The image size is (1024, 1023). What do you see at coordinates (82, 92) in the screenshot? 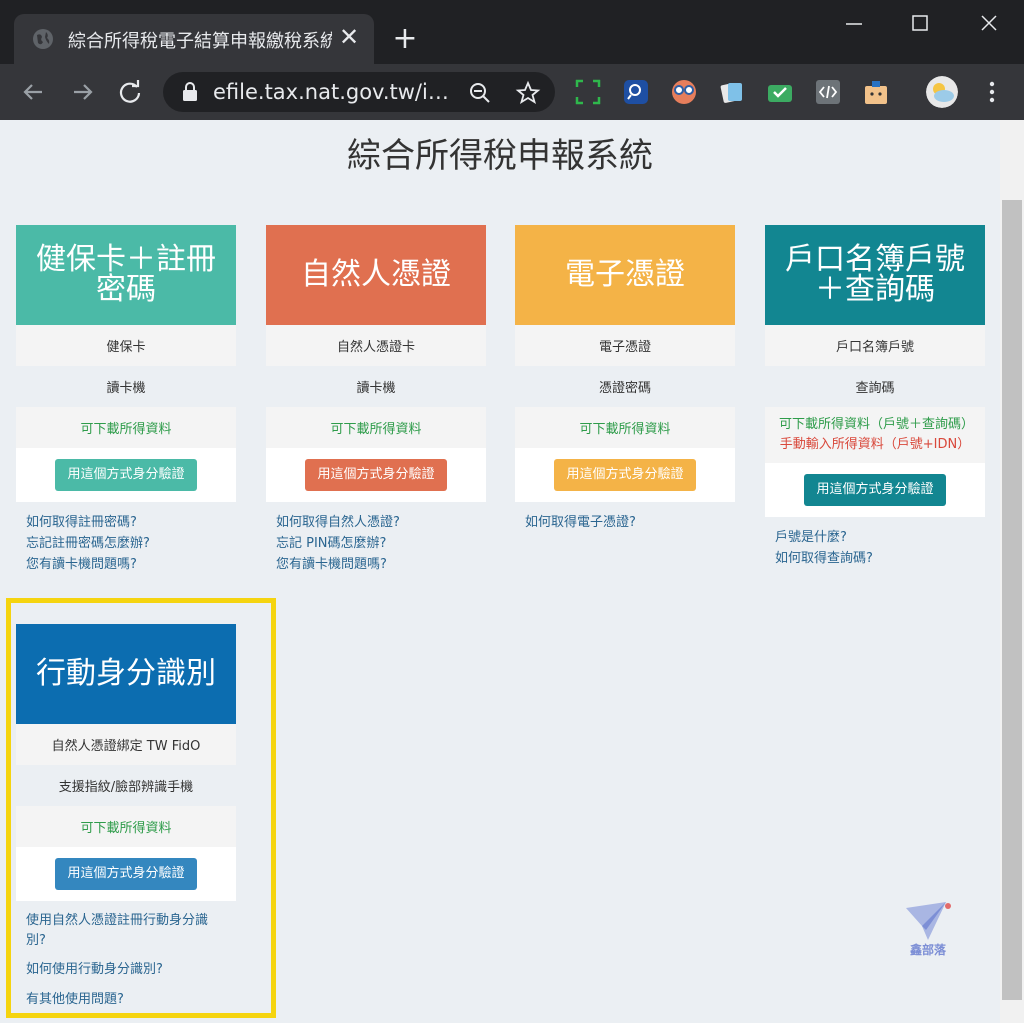
I see `forward-icon` at bounding box center [82, 92].